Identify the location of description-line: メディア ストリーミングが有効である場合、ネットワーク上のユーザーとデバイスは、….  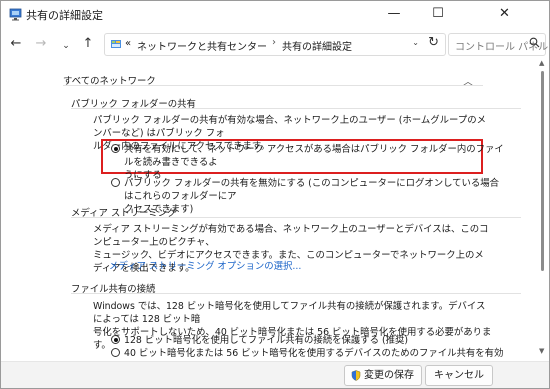
(291, 236).